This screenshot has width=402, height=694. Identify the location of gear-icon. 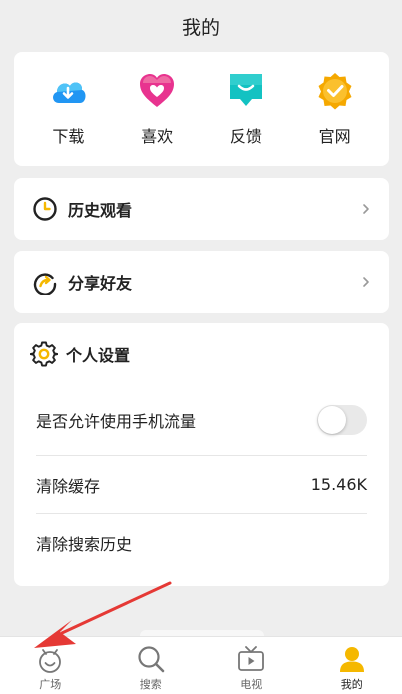
(44, 354).